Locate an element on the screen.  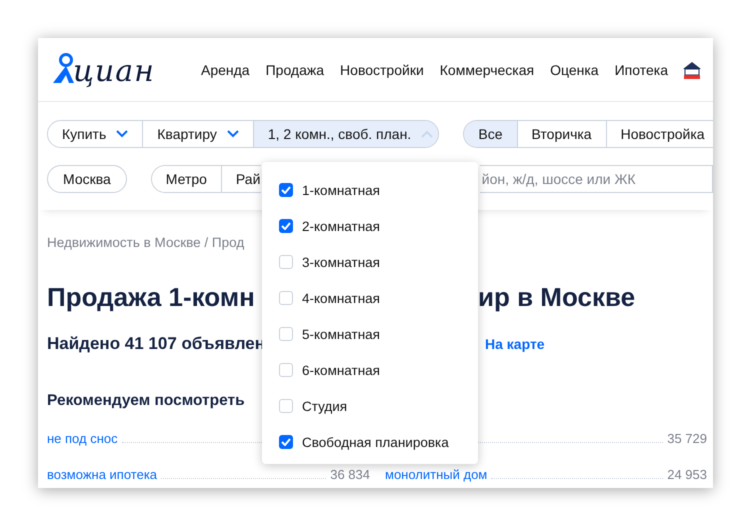
market-tab: Все is located at coordinates (490, 134).